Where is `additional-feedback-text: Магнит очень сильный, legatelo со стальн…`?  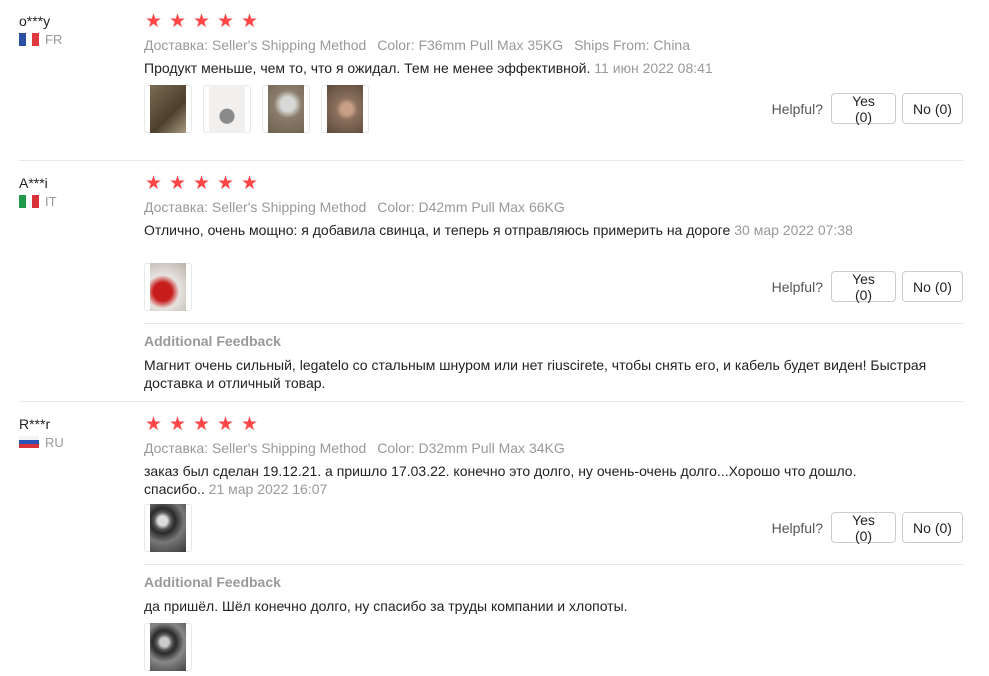
additional-feedback-text: Магнит очень сильный, legatelo со стальн… is located at coordinates (535, 374).